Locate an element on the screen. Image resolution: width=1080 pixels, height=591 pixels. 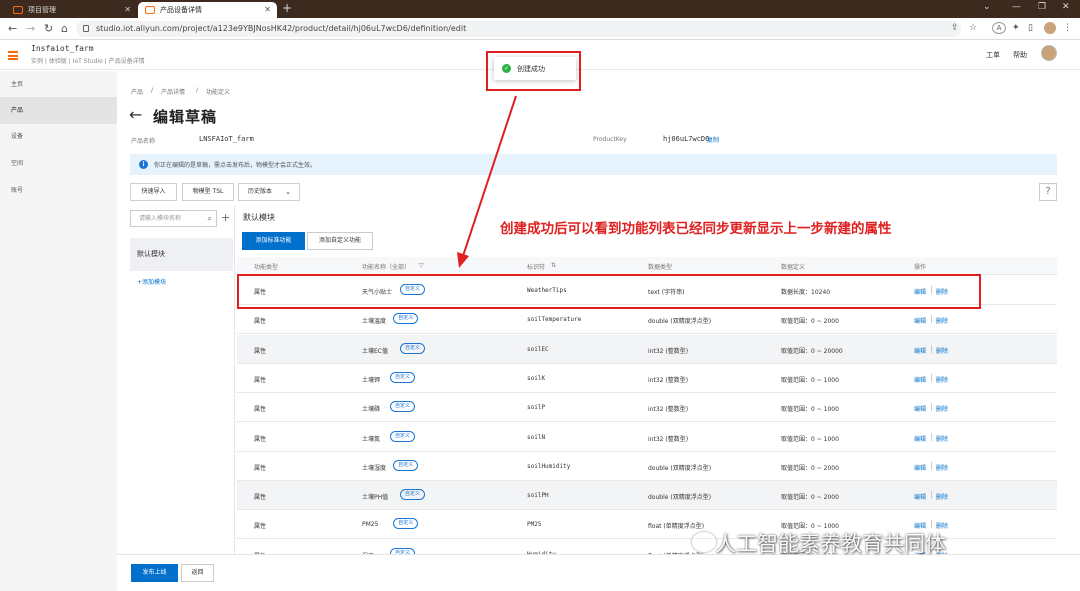
module-search-input: 请输入模块名称 ⌕ is located at coordinates (173, 218).